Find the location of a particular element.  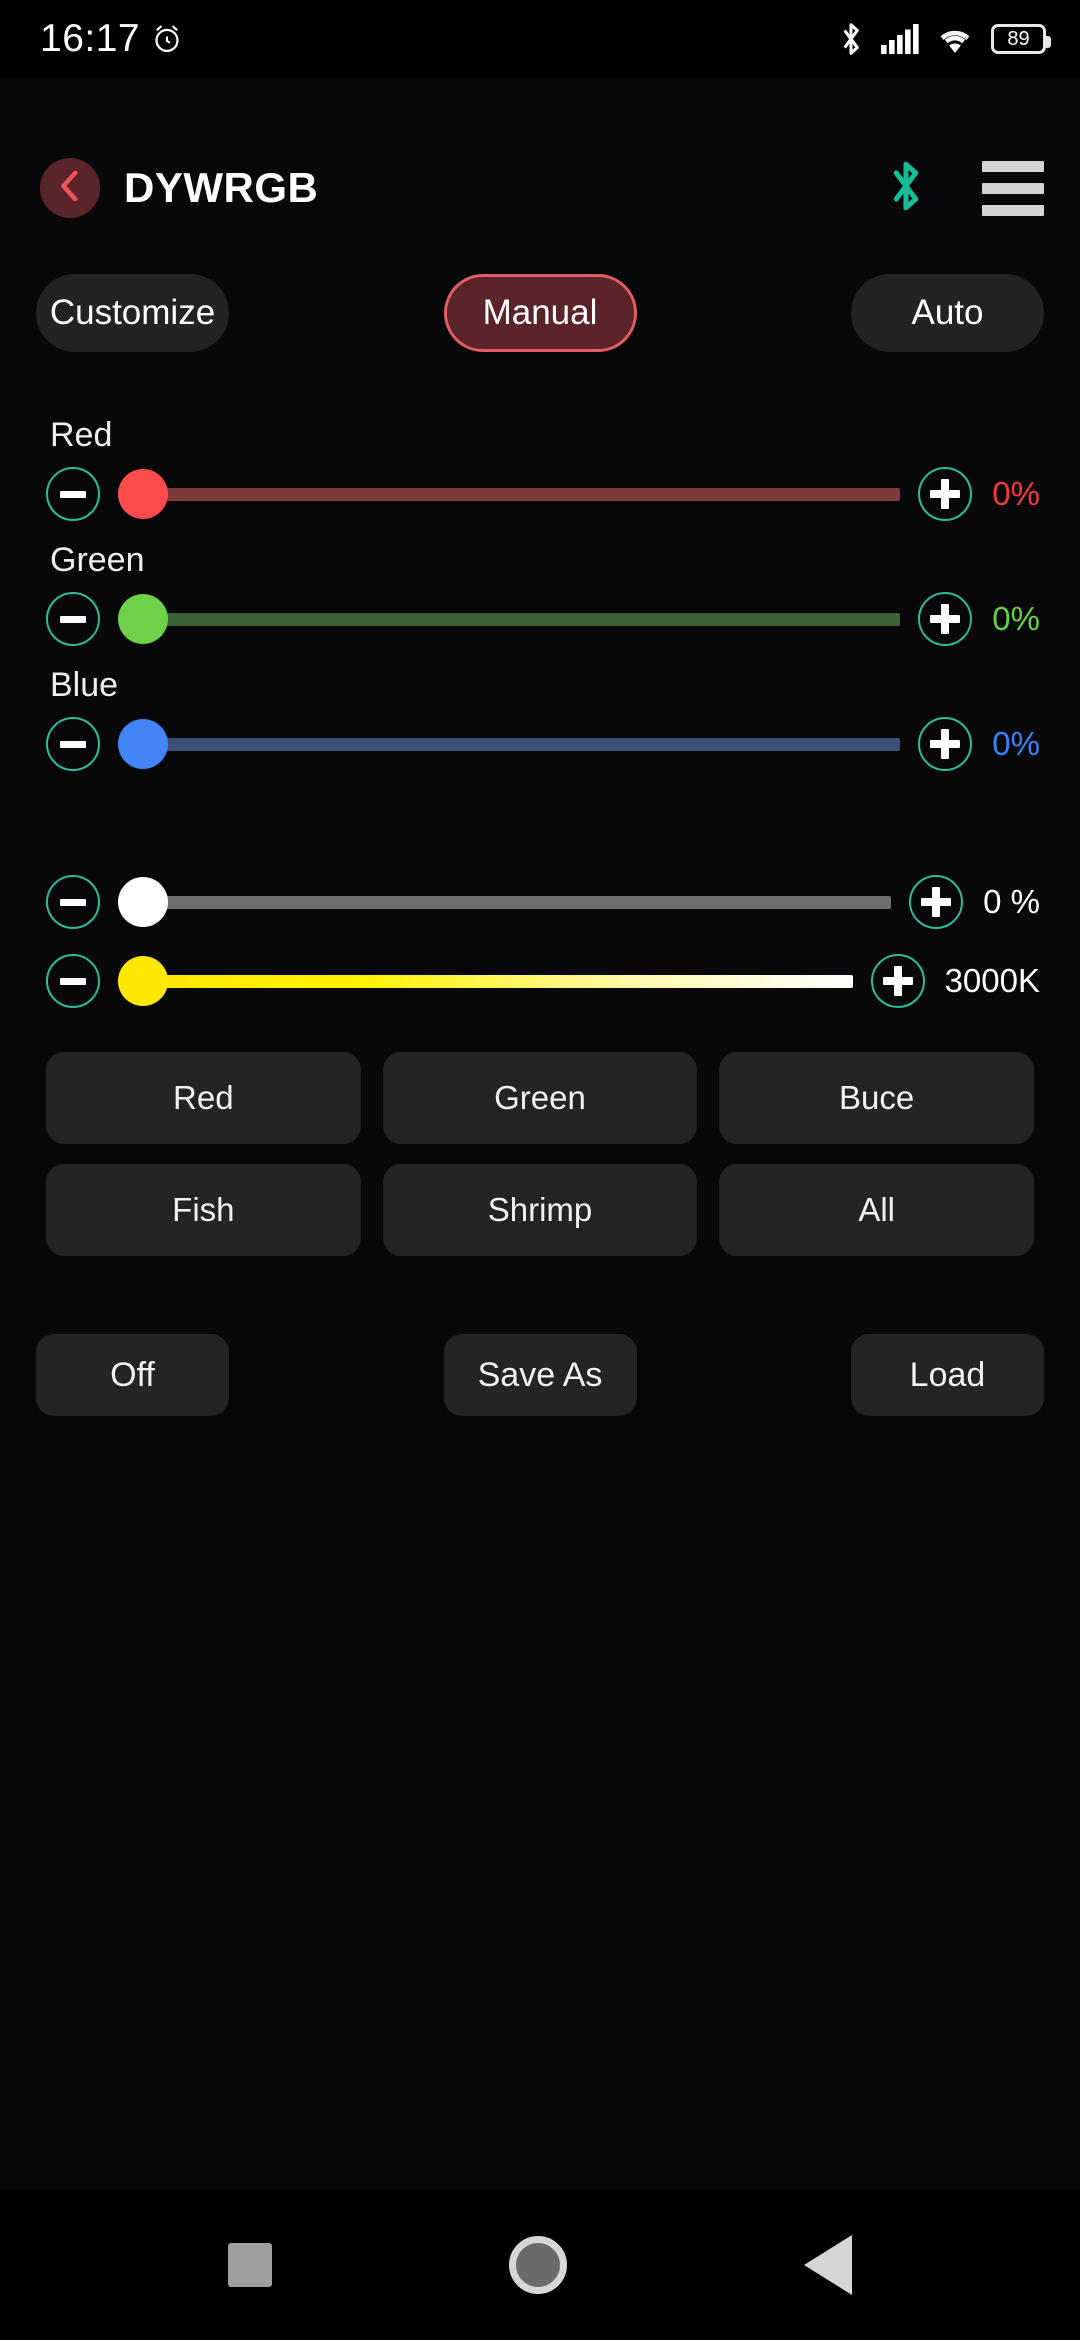

decrease-color-temperature-button is located at coordinates (73, 981).